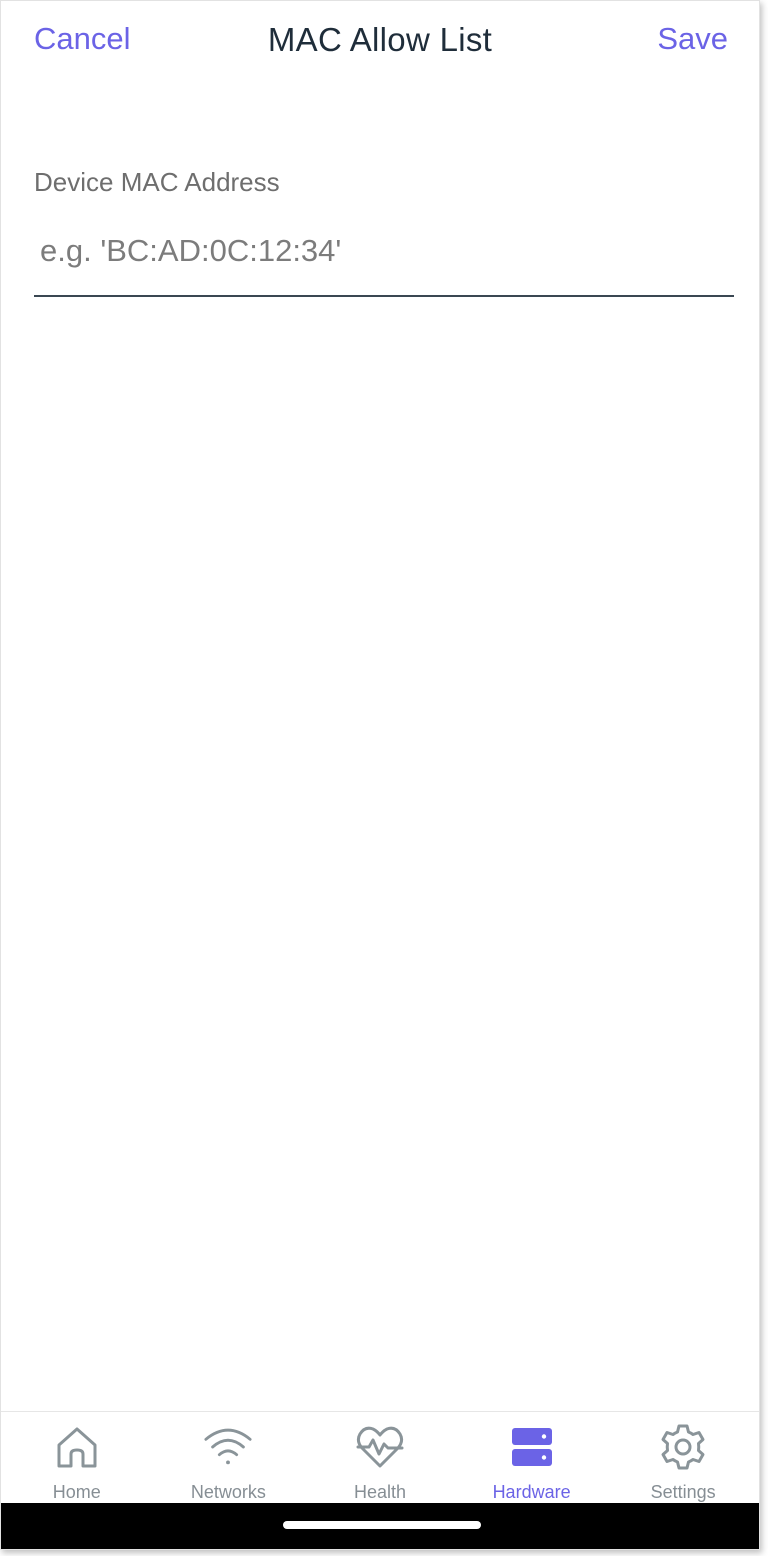 The height and width of the screenshot is (1556, 768). I want to click on navigation-bar: Cancel MAC Allow List Save, so click(380, 43).